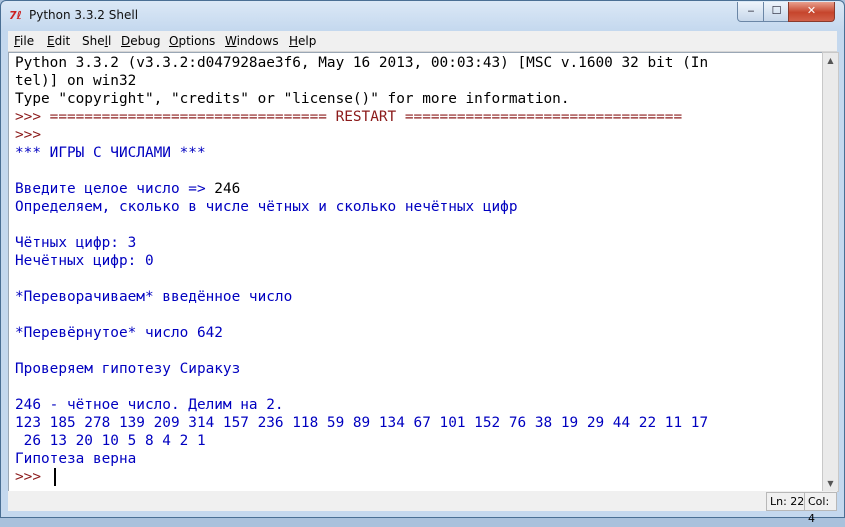 This screenshot has height=527, width=845. Describe the element at coordinates (751, 12) in the screenshot. I see `minimize-button: ‒` at that location.